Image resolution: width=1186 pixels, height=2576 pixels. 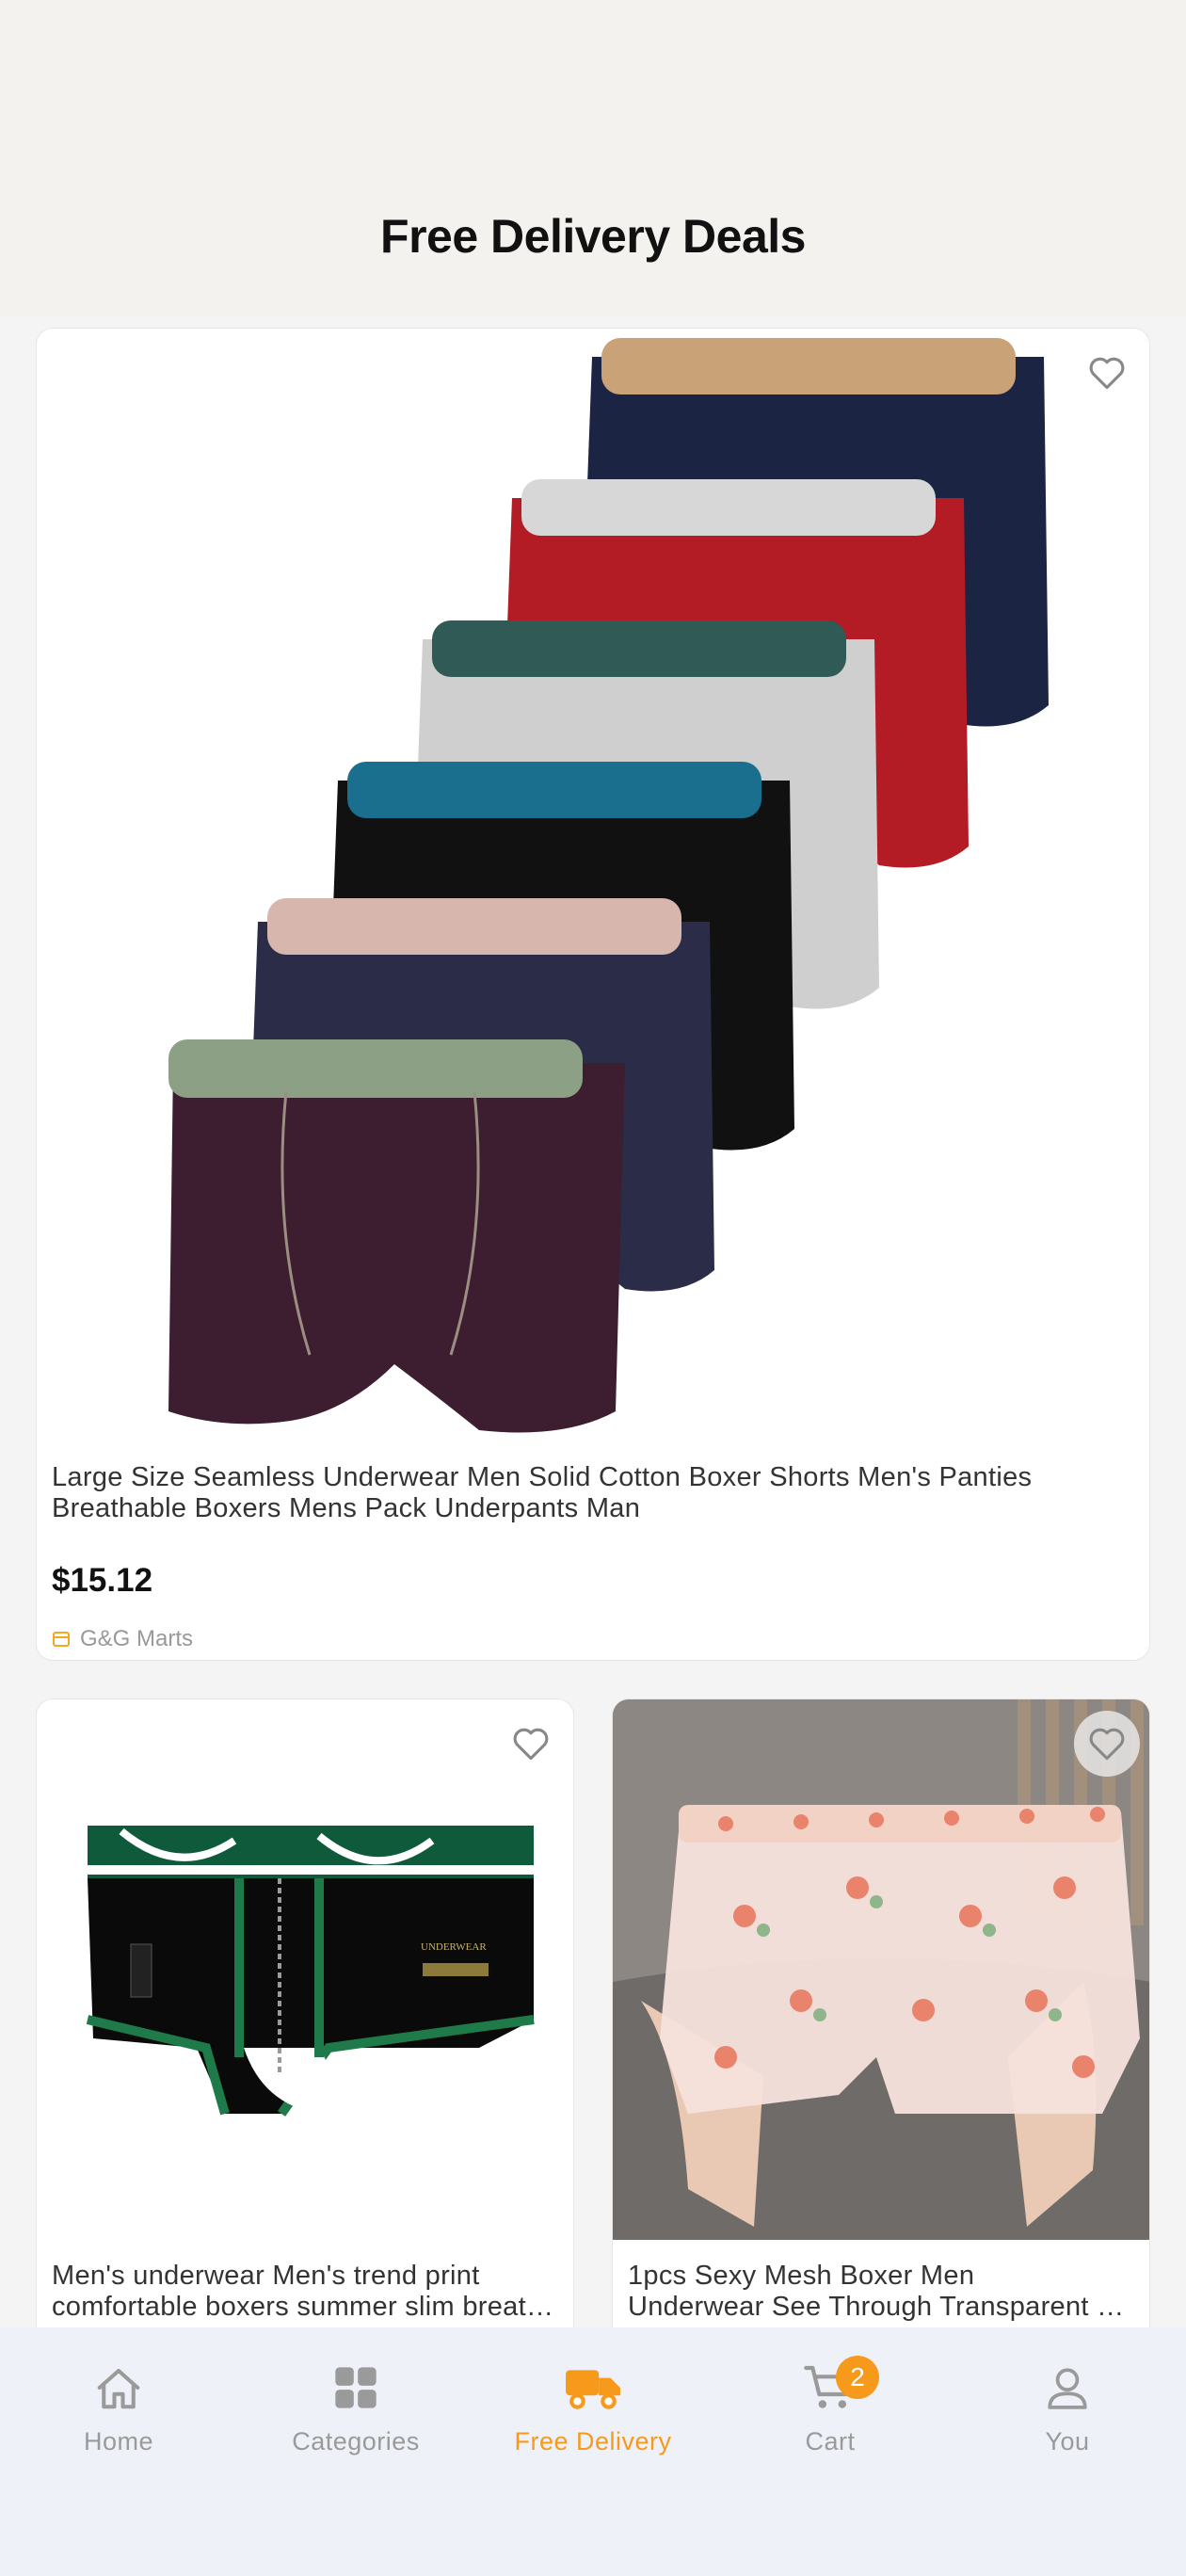 I want to click on store-label: G&G Marts, so click(x=123, y=1639).